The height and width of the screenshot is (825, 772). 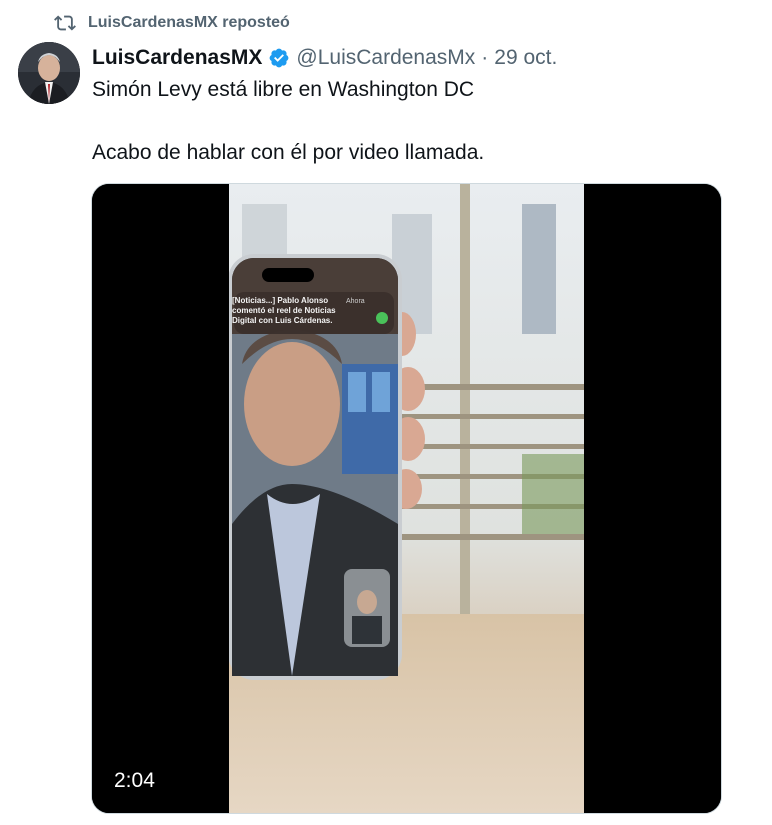 I want to click on verified-badge-icon, so click(x=279, y=58).